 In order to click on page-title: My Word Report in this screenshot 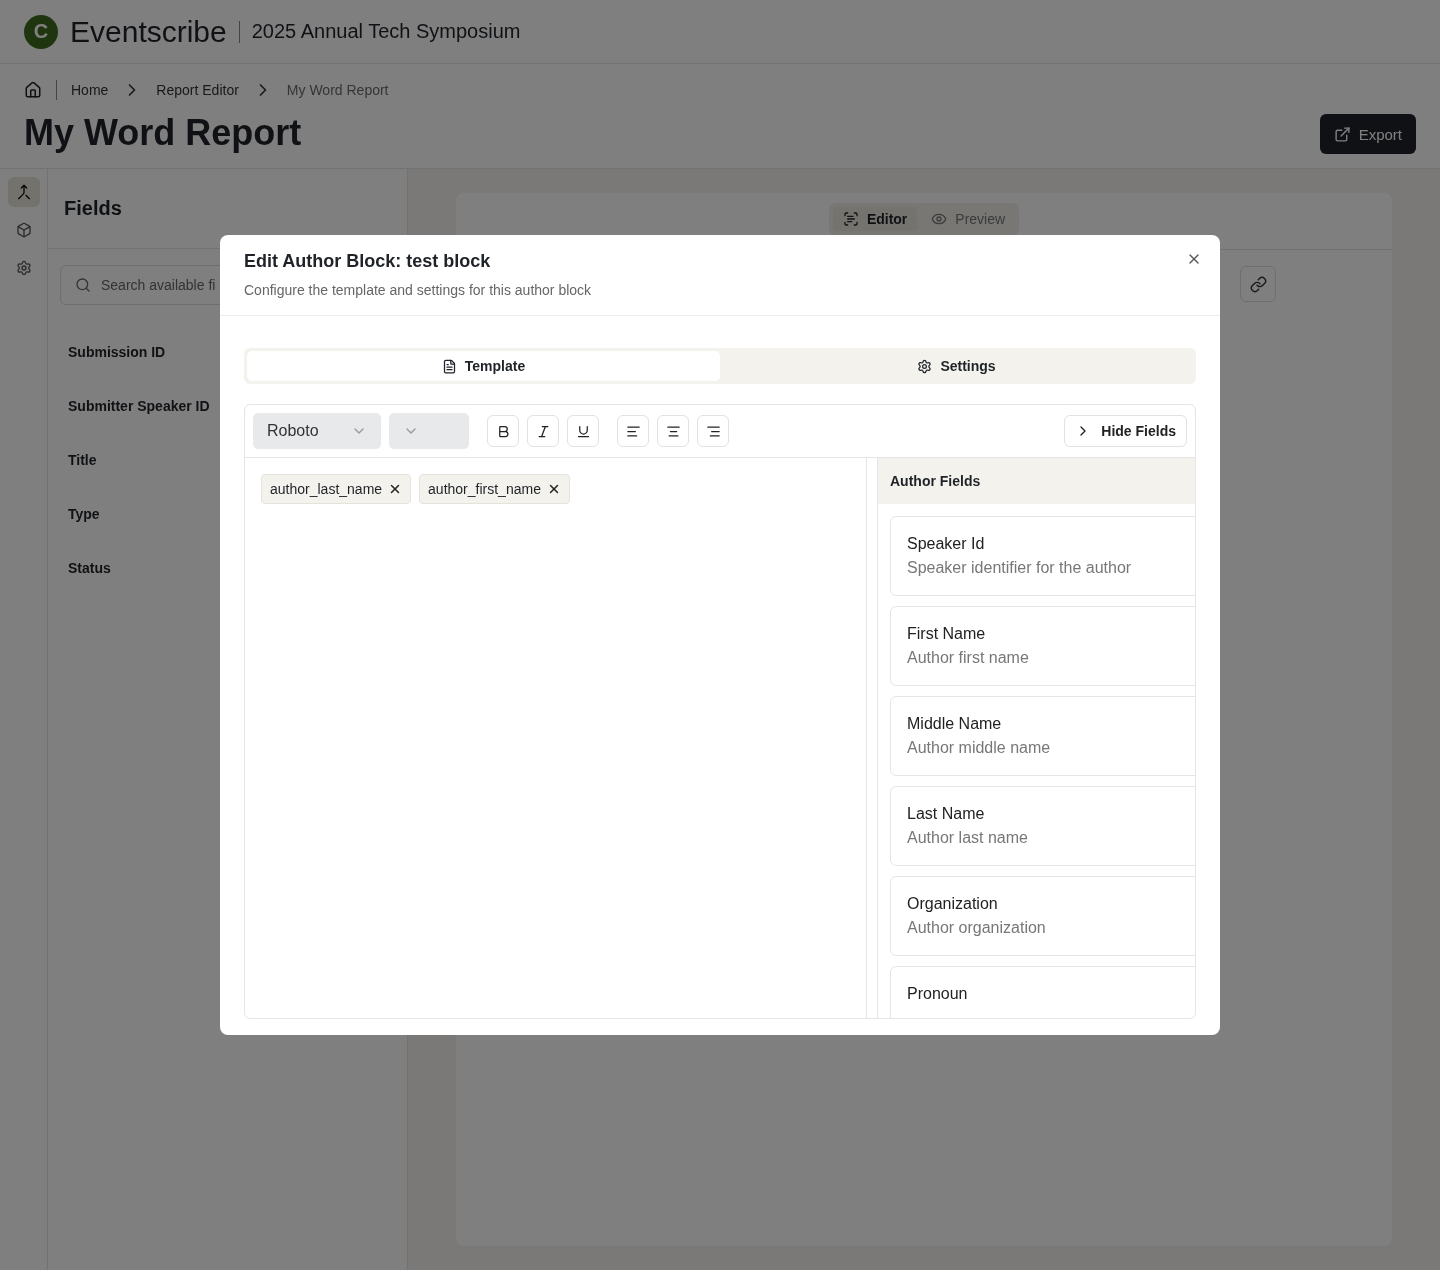, I will do `click(163, 133)`.